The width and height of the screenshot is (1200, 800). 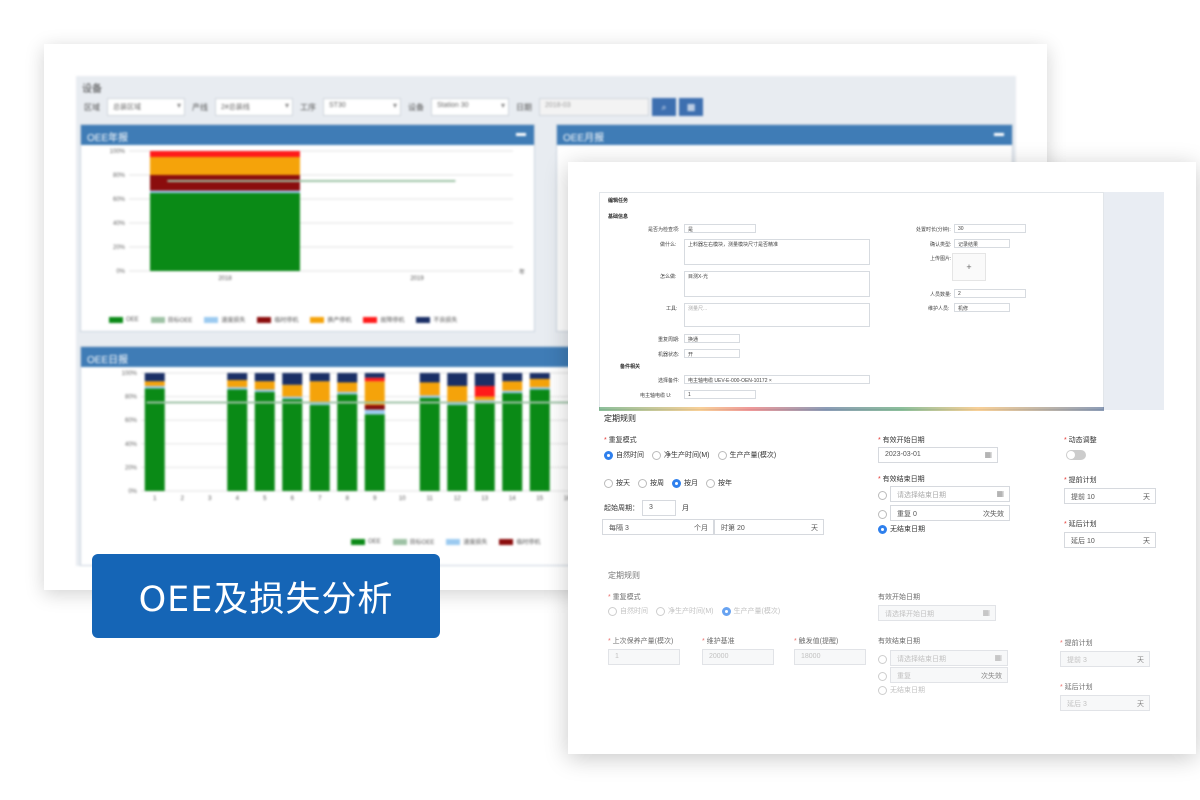 What do you see at coordinates (266, 596) in the screenshot?
I see `feature-caption: OEE及损失分析` at bounding box center [266, 596].